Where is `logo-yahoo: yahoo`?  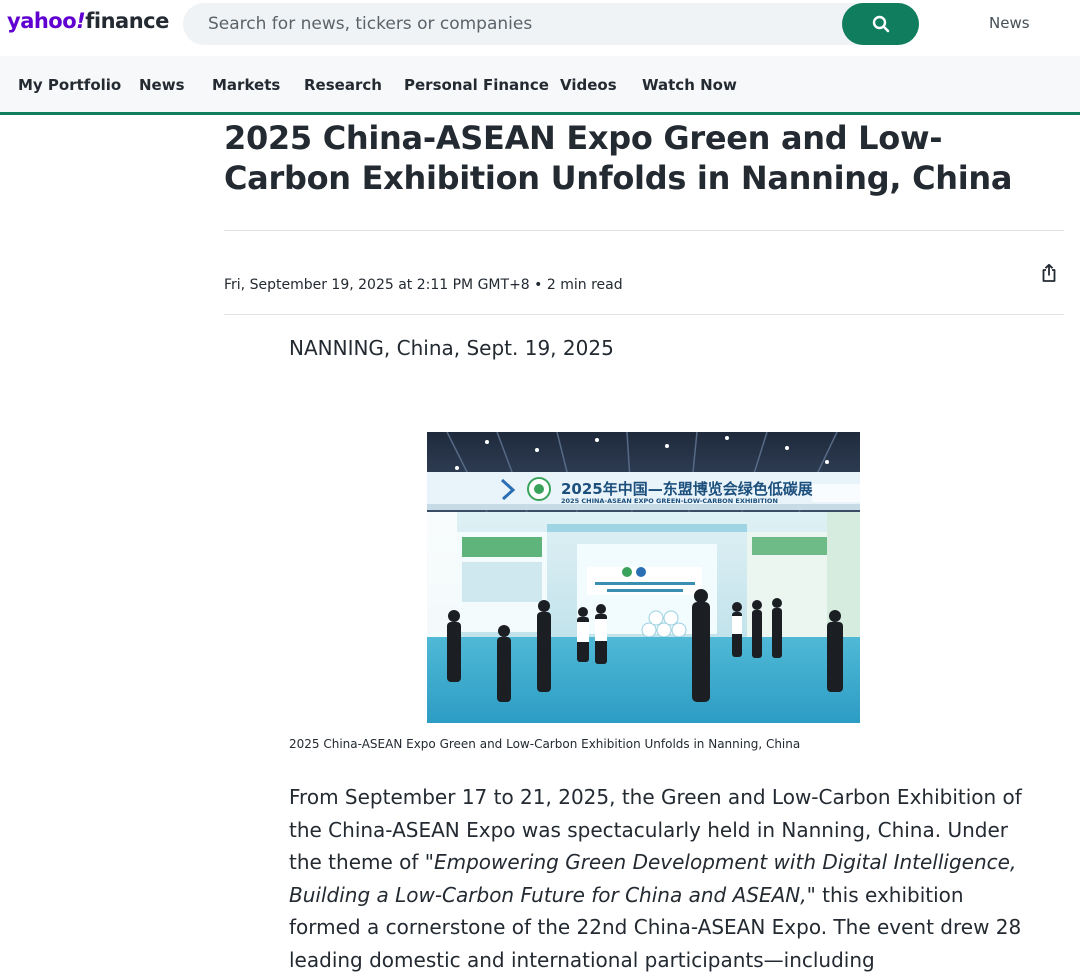
logo-yahoo: yahoo is located at coordinates (42, 21).